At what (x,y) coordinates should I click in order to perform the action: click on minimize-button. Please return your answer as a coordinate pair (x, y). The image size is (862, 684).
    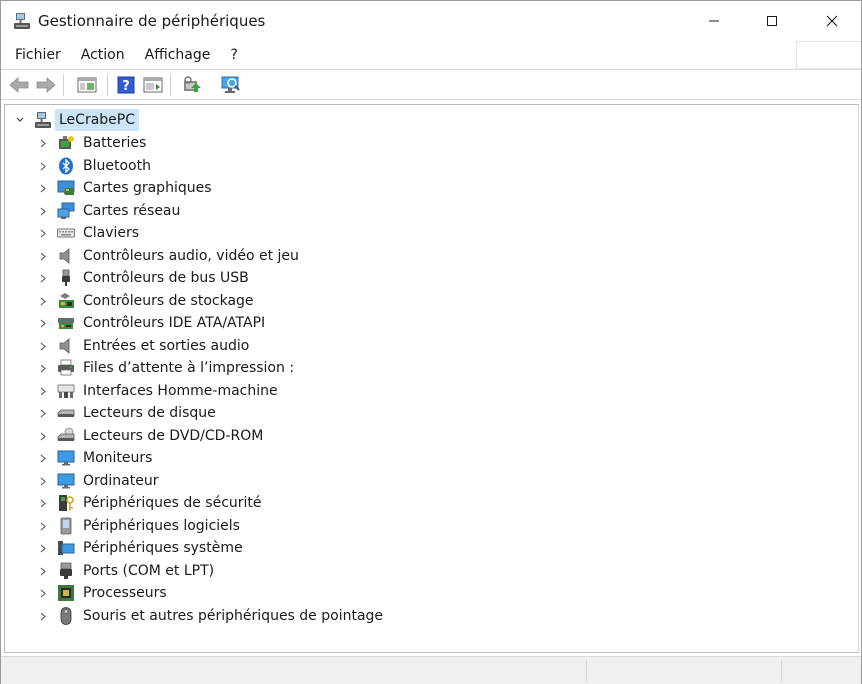
    Looking at the image, I should click on (714, 21).